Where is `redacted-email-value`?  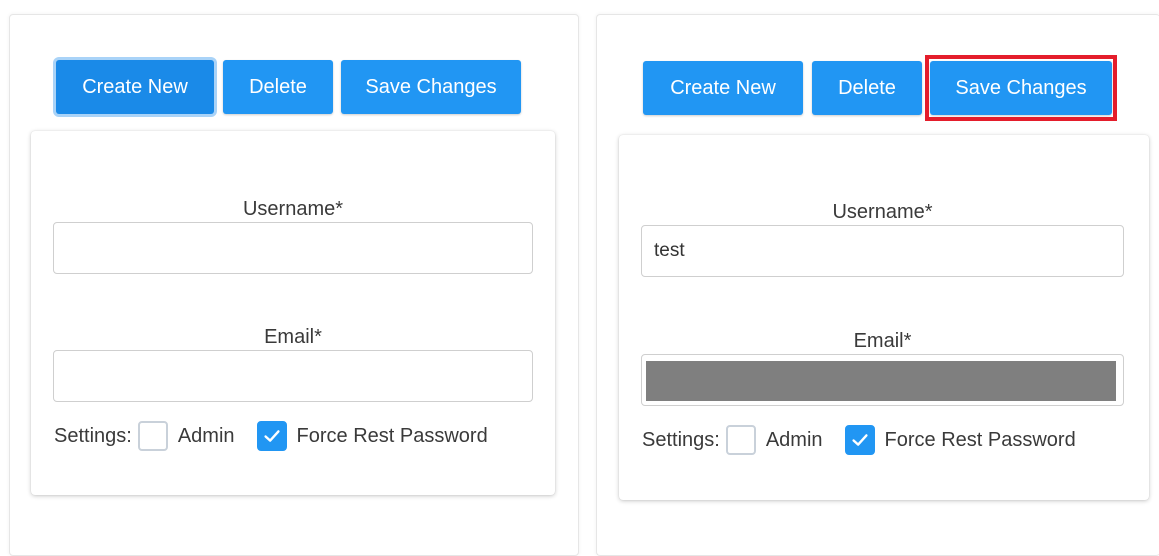 redacted-email-value is located at coordinates (881, 381).